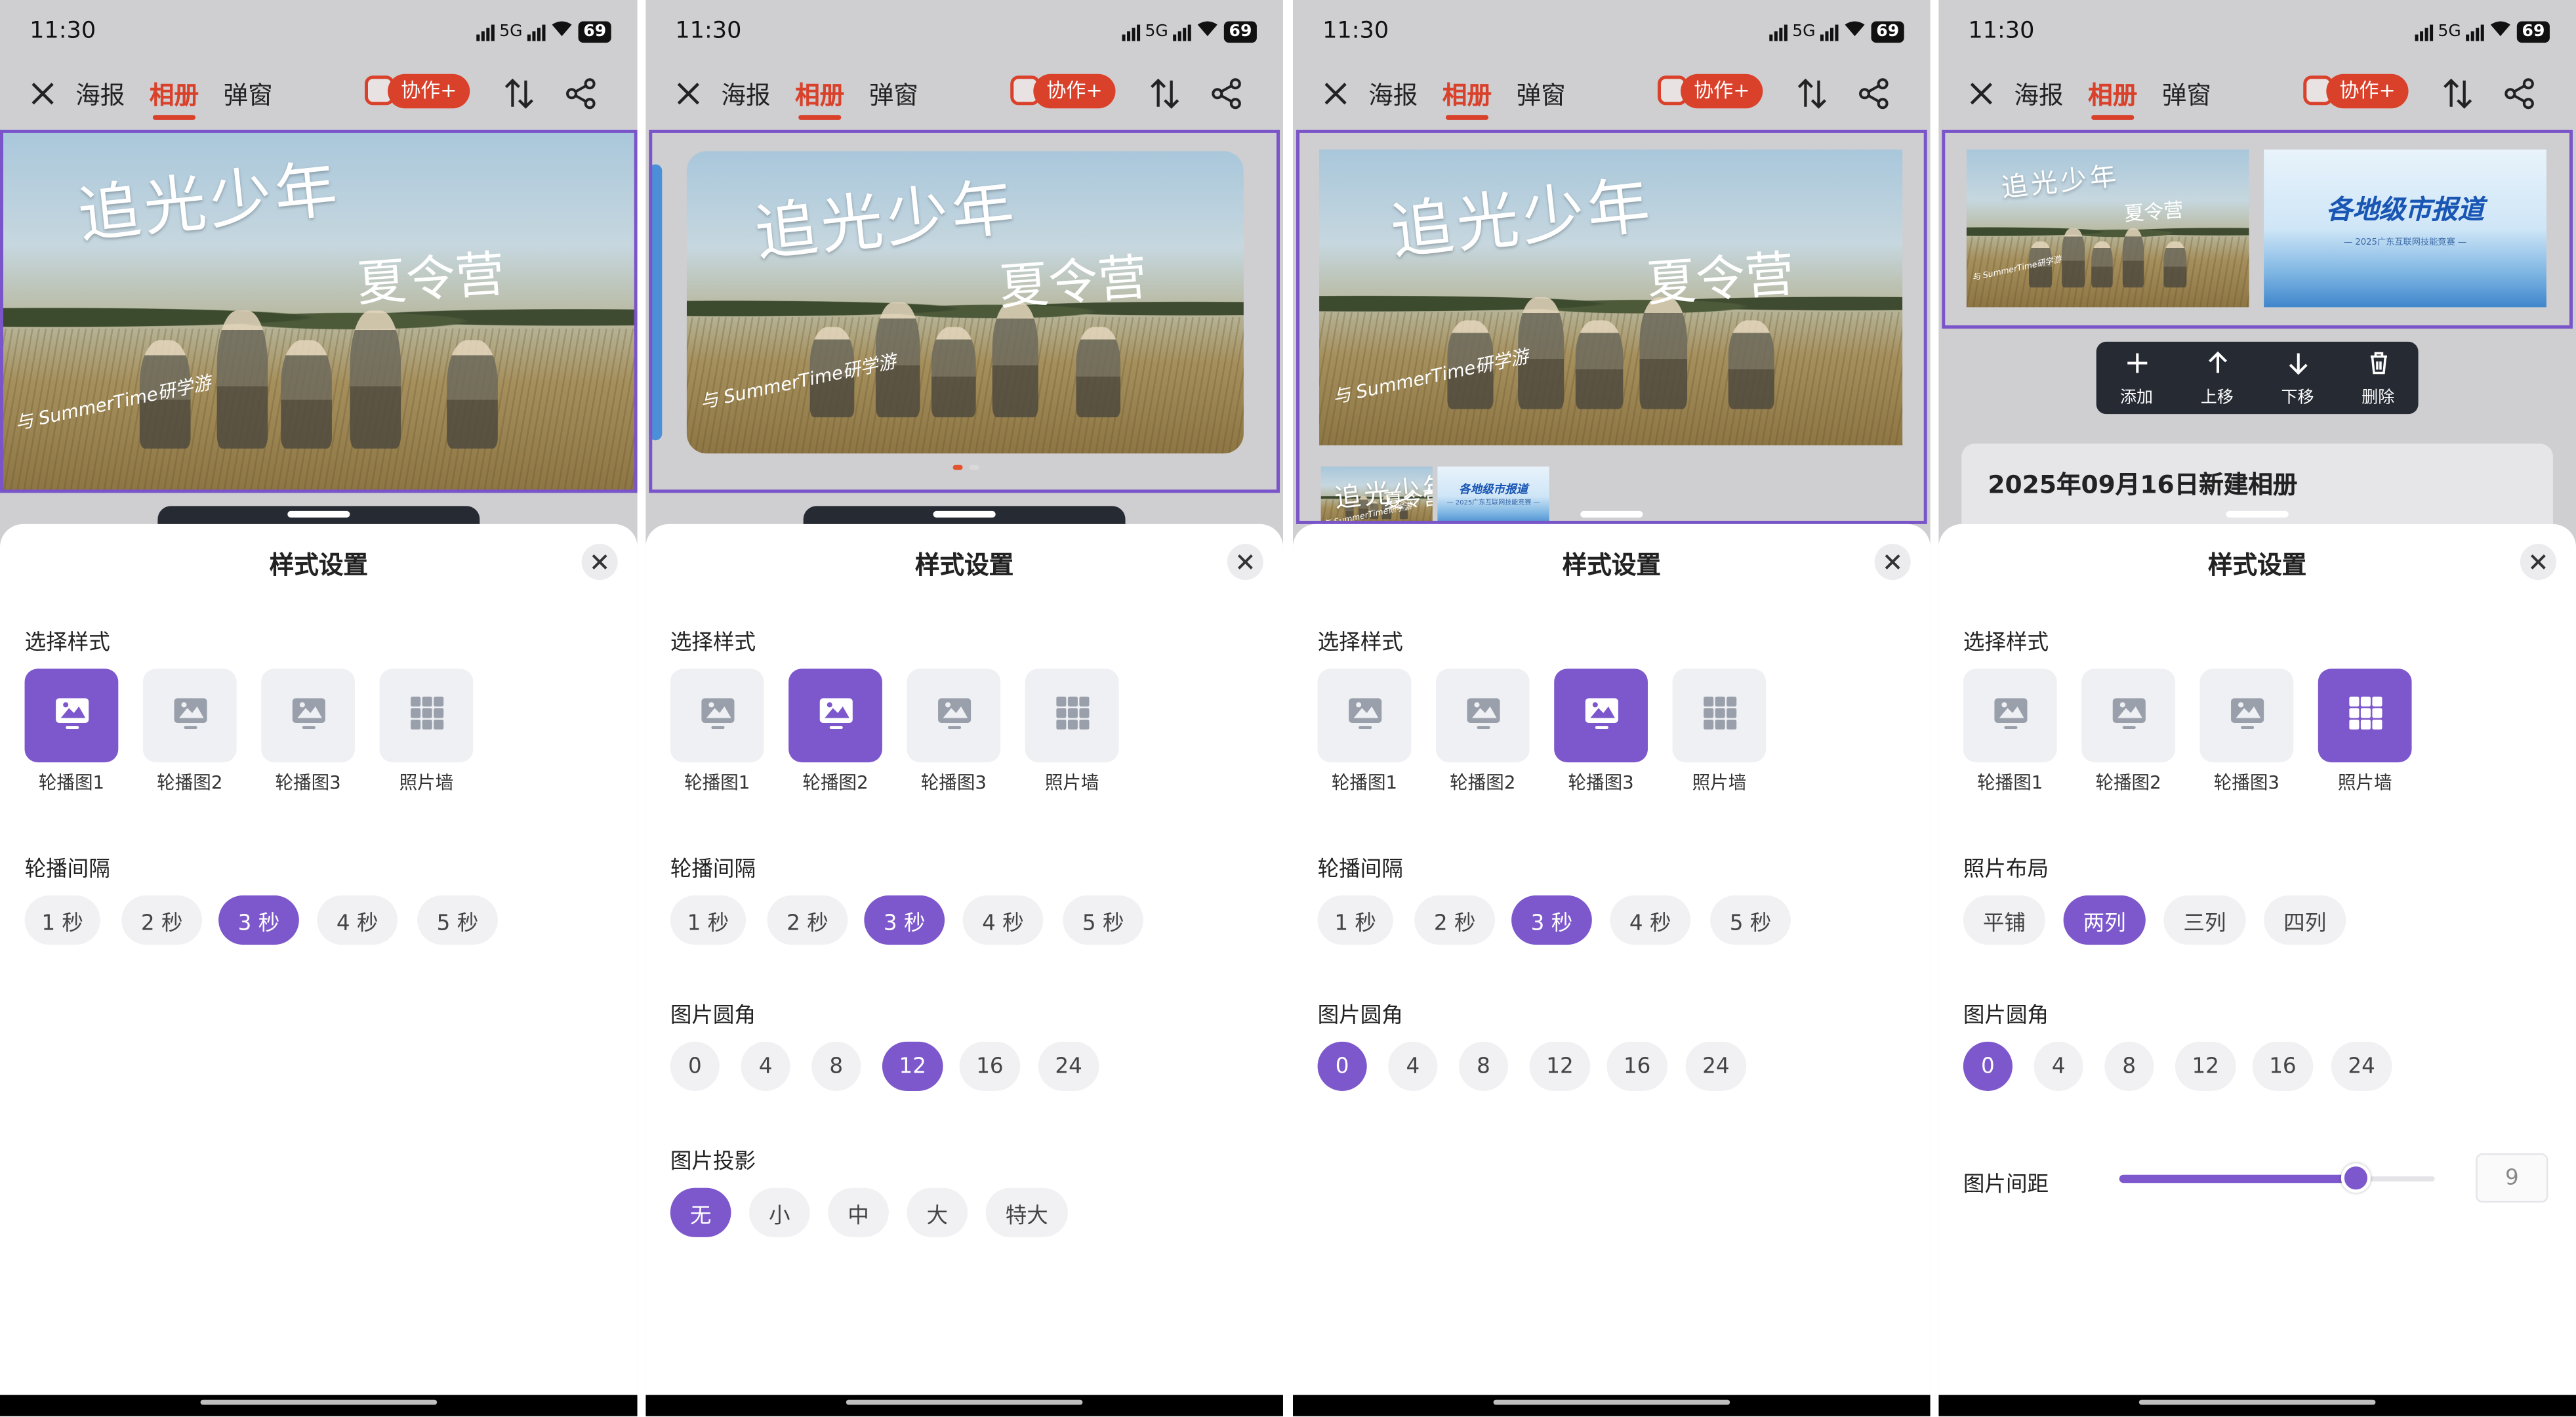  Describe the element at coordinates (2104, 920) in the screenshot. I see `layout-chip-1: 两列` at that location.